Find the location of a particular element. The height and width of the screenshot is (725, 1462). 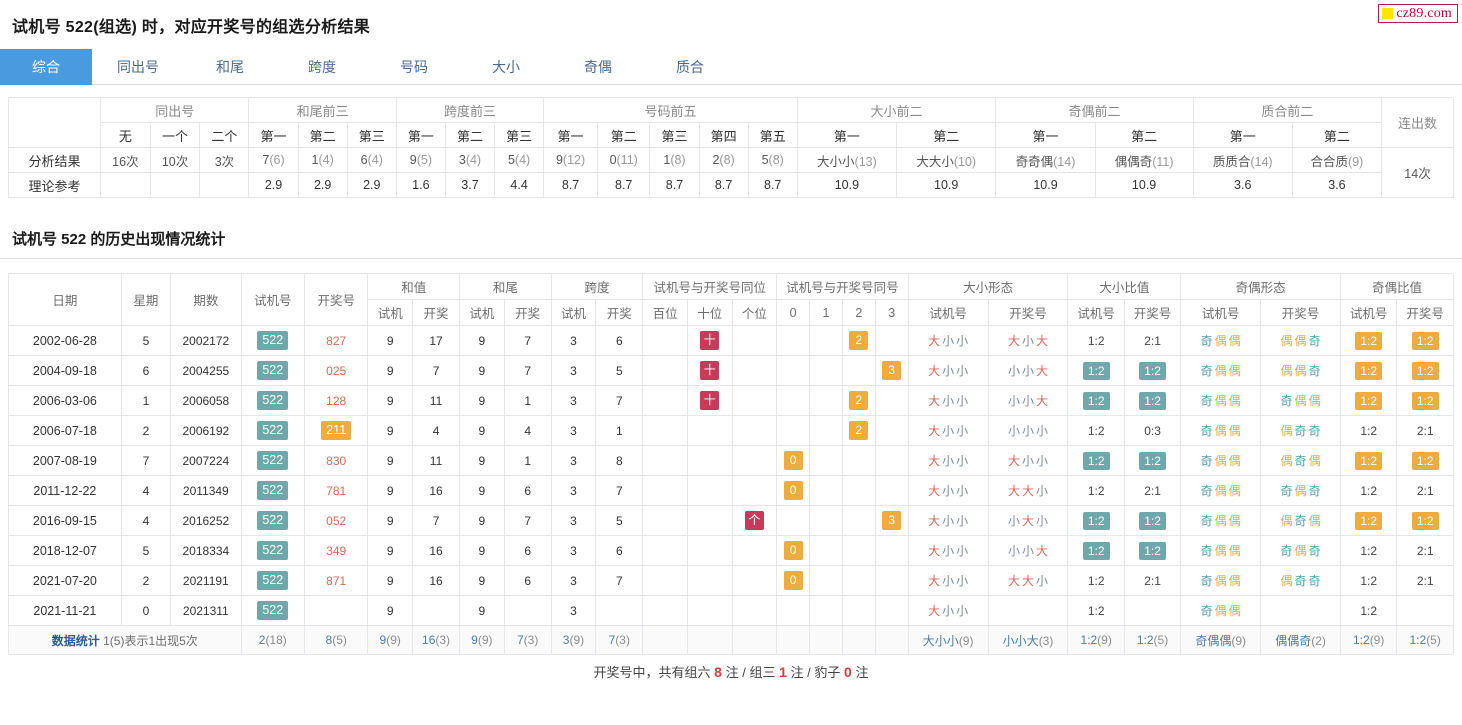

history-subheader-17: 试机号 is located at coordinates (1221, 312).